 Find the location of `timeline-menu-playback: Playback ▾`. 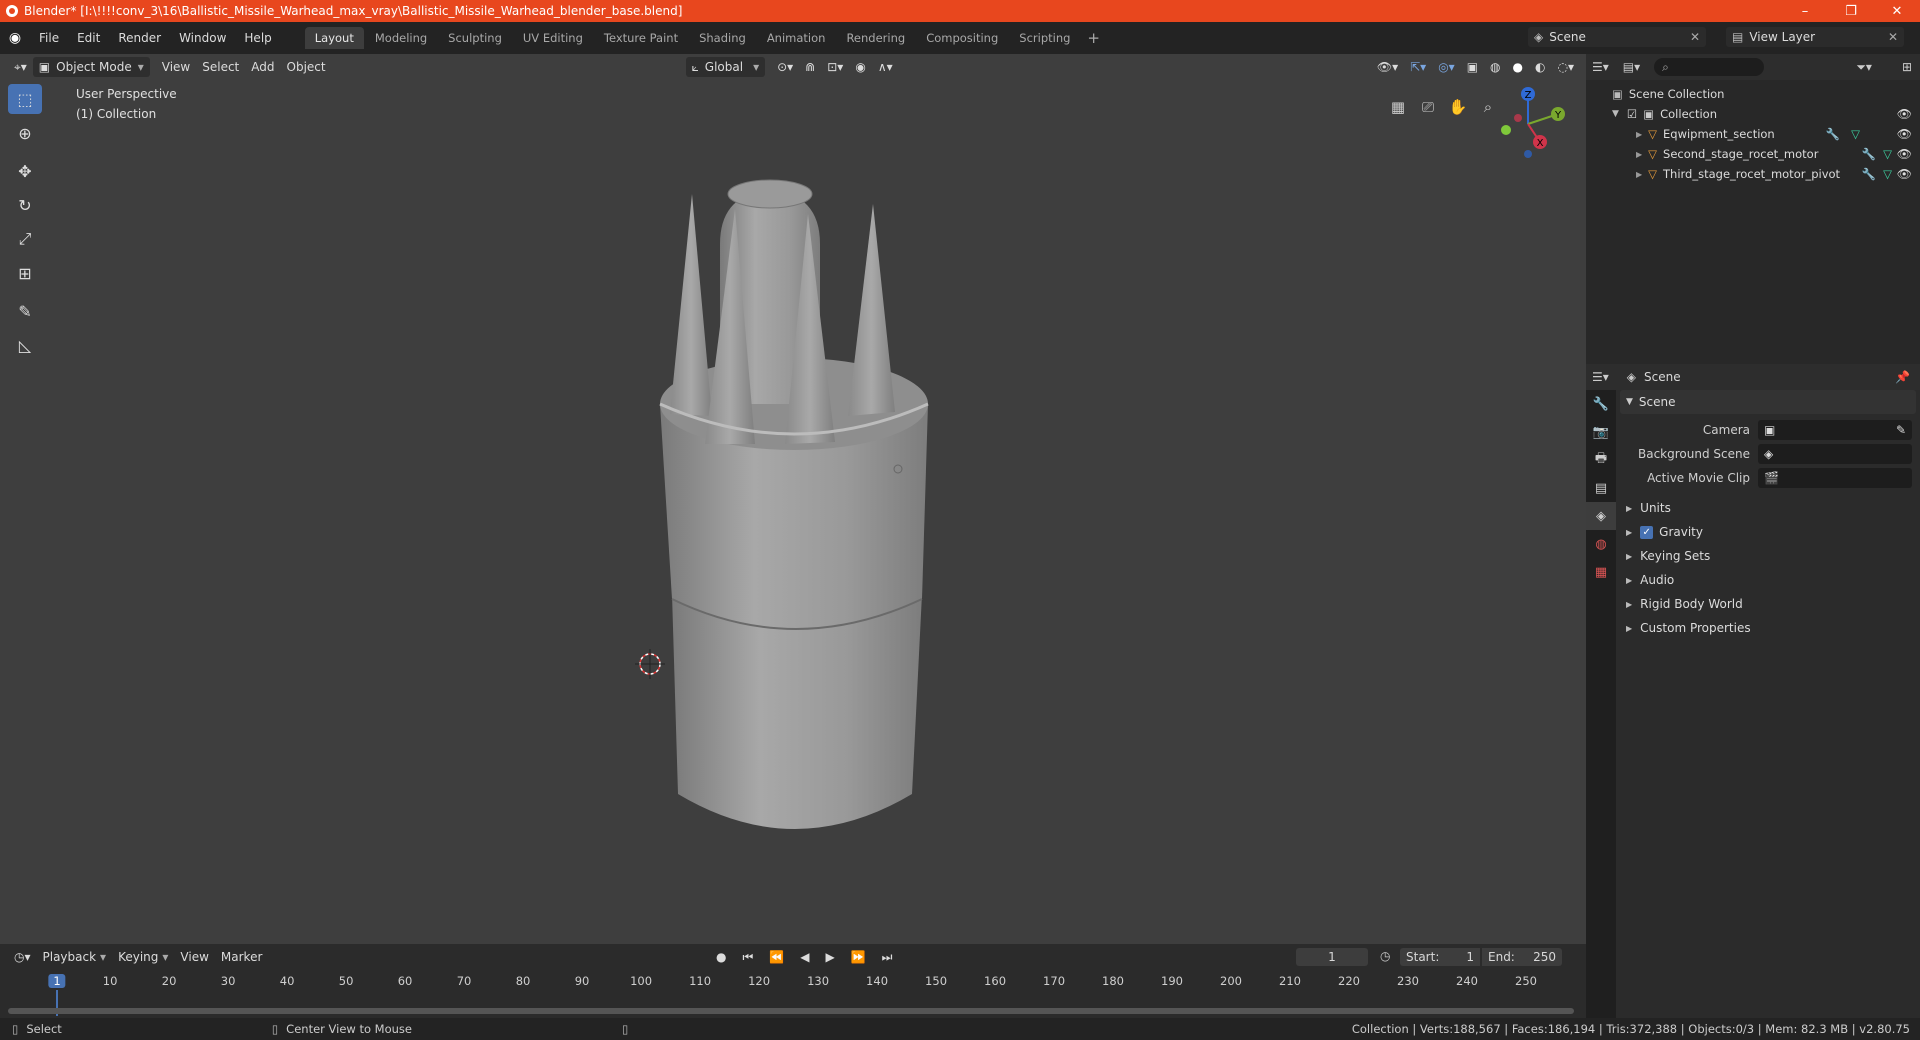

timeline-menu-playback: Playback ▾ is located at coordinates (75, 957).